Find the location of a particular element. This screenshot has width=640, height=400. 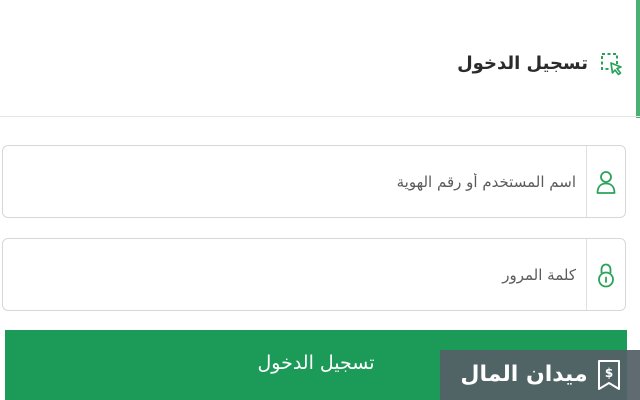

page-title: تسجيل الدخول is located at coordinates (522, 63).